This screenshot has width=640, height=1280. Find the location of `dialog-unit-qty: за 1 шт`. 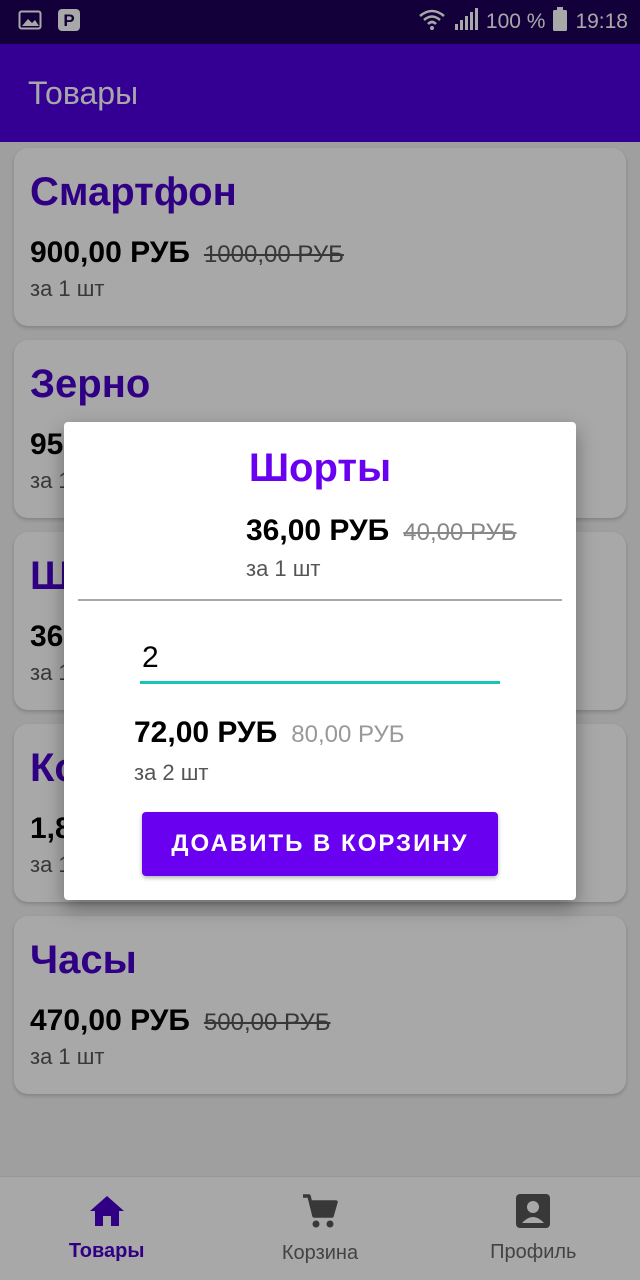

dialog-unit-qty: за 1 шт is located at coordinates (283, 568).